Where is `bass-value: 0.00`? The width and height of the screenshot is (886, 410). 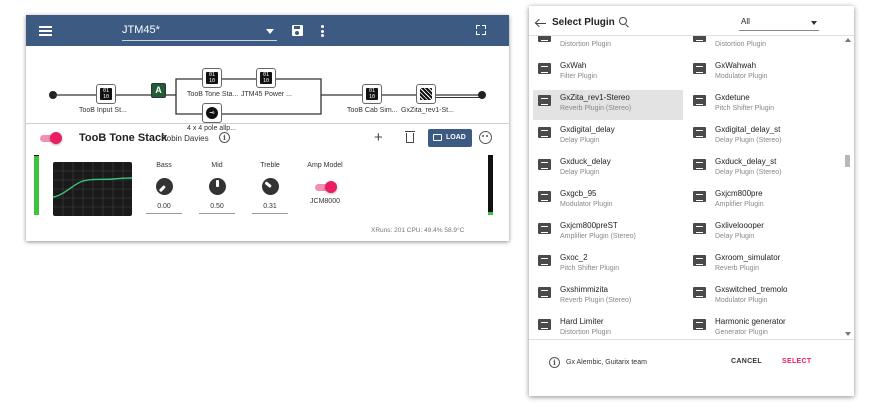 bass-value: 0.00 is located at coordinates (164, 208).